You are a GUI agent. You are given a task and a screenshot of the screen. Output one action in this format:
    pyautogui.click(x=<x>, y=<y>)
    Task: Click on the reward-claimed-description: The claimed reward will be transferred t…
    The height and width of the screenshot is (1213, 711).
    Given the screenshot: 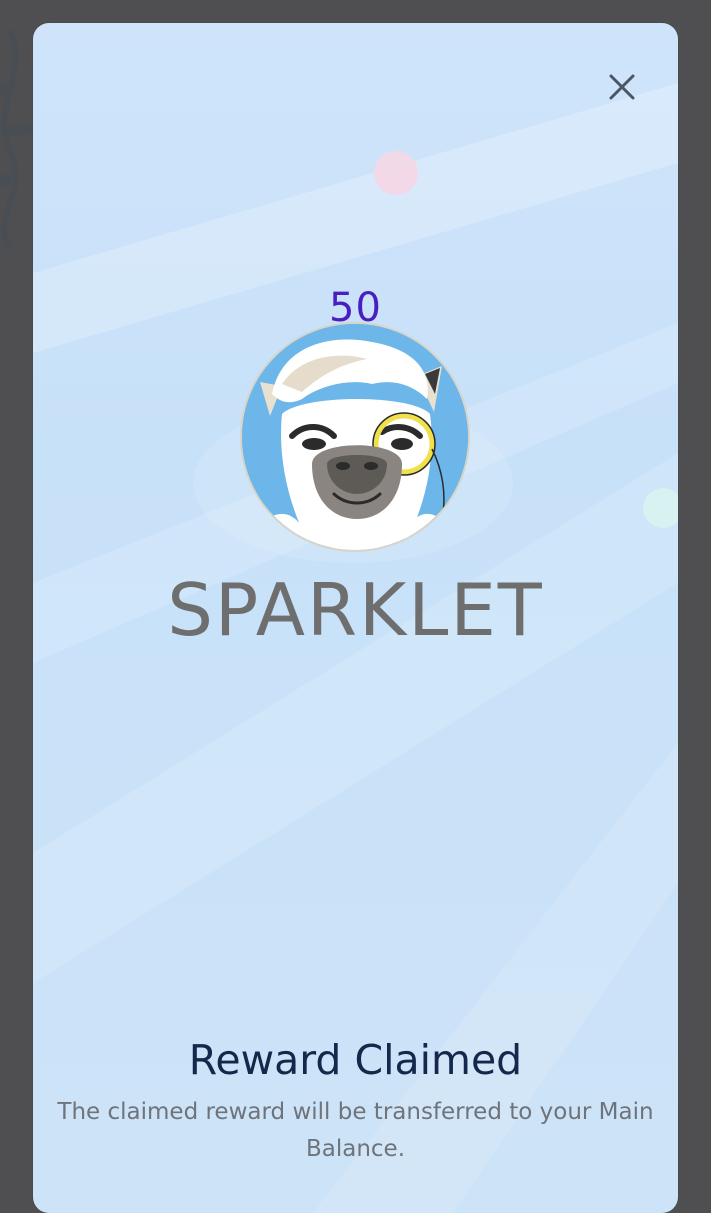 What is the action you would take?
    pyautogui.click(x=355, y=1130)
    